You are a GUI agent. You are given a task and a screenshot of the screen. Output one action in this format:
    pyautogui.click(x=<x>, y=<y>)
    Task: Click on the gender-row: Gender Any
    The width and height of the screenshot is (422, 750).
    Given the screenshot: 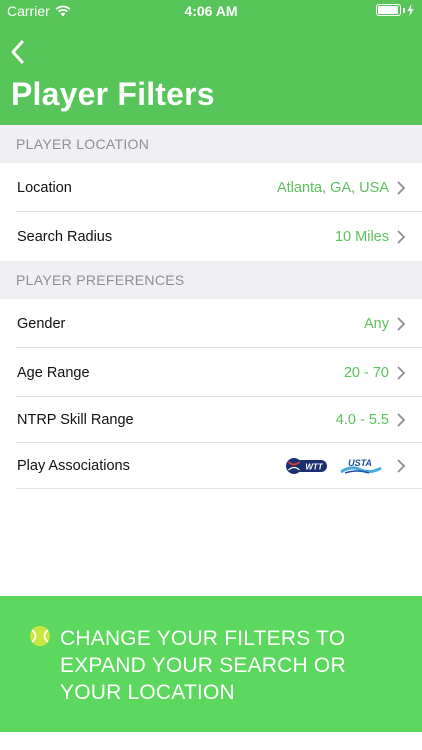 What is the action you would take?
    pyautogui.click(x=211, y=323)
    